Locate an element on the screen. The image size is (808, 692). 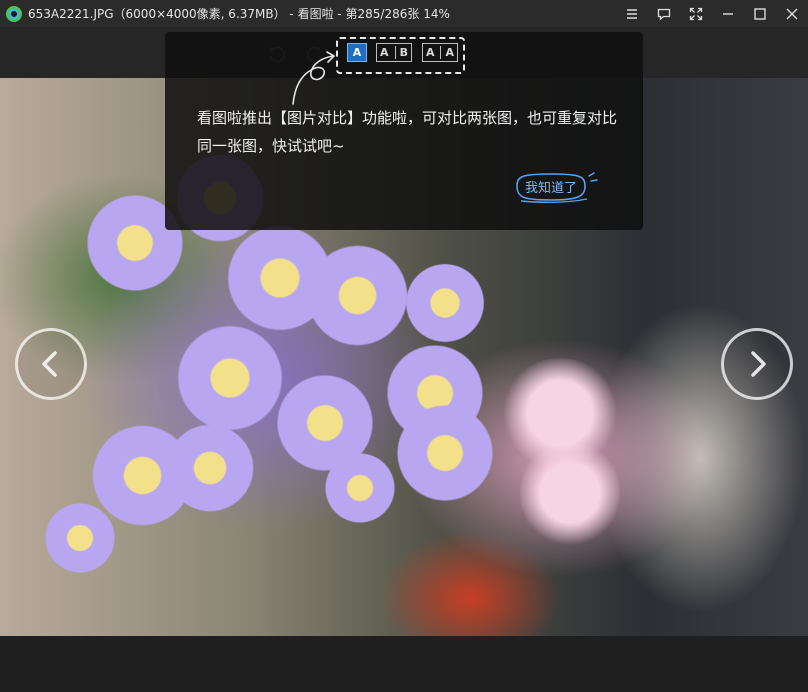
app-logo-icon is located at coordinates (14, 13).